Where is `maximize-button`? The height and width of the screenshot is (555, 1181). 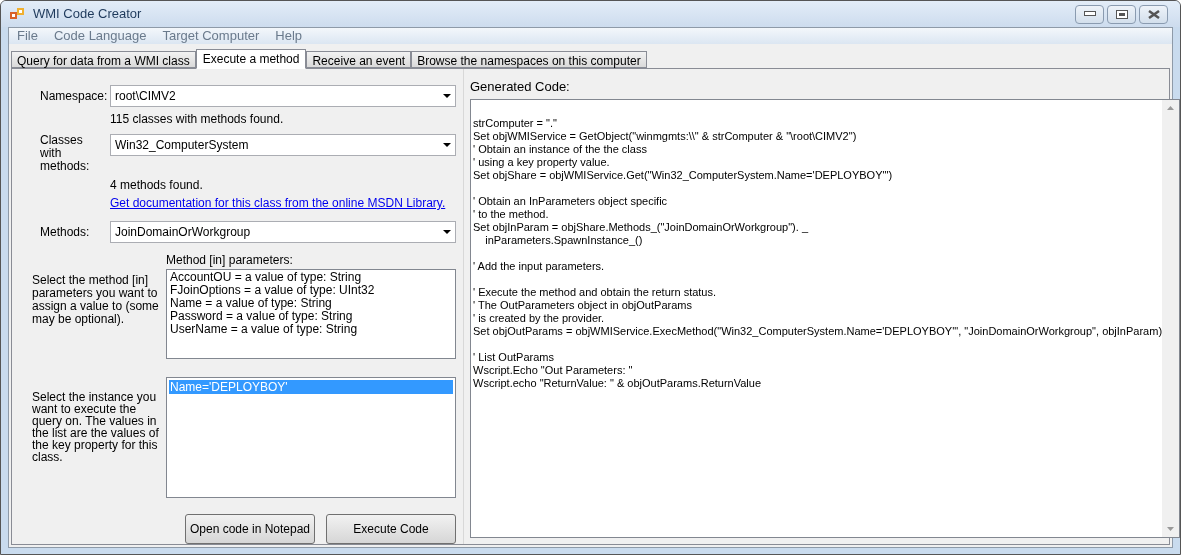
maximize-button is located at coordinates (1121, 14).